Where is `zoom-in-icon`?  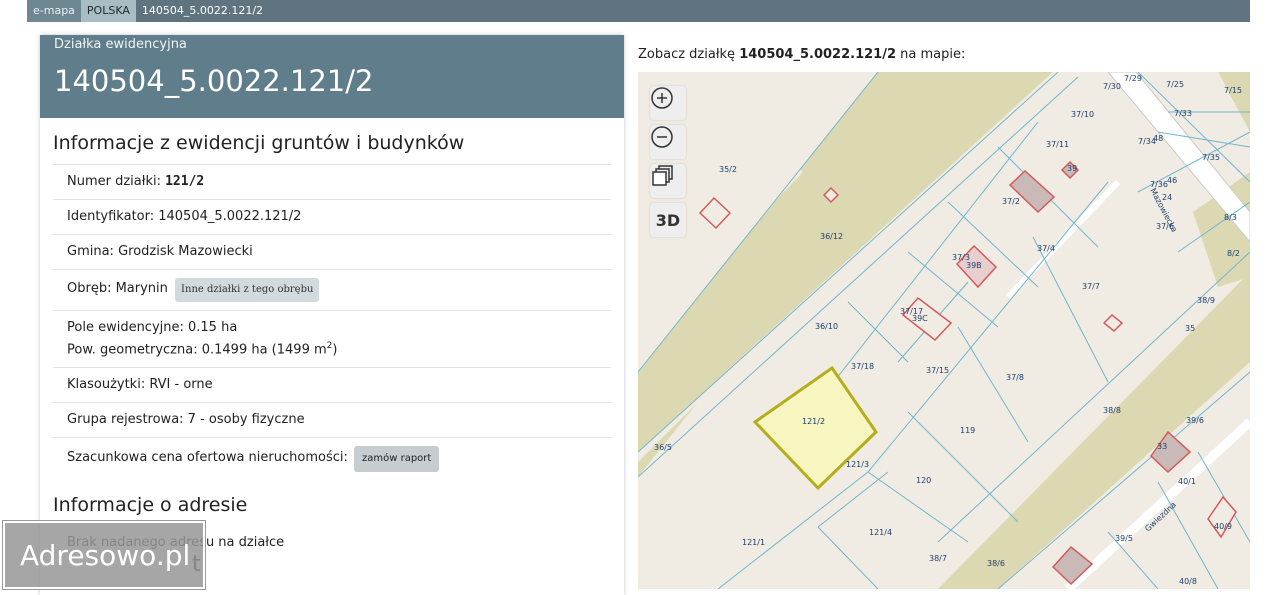
zoom-in-icon is located at coordinates (662, 98).